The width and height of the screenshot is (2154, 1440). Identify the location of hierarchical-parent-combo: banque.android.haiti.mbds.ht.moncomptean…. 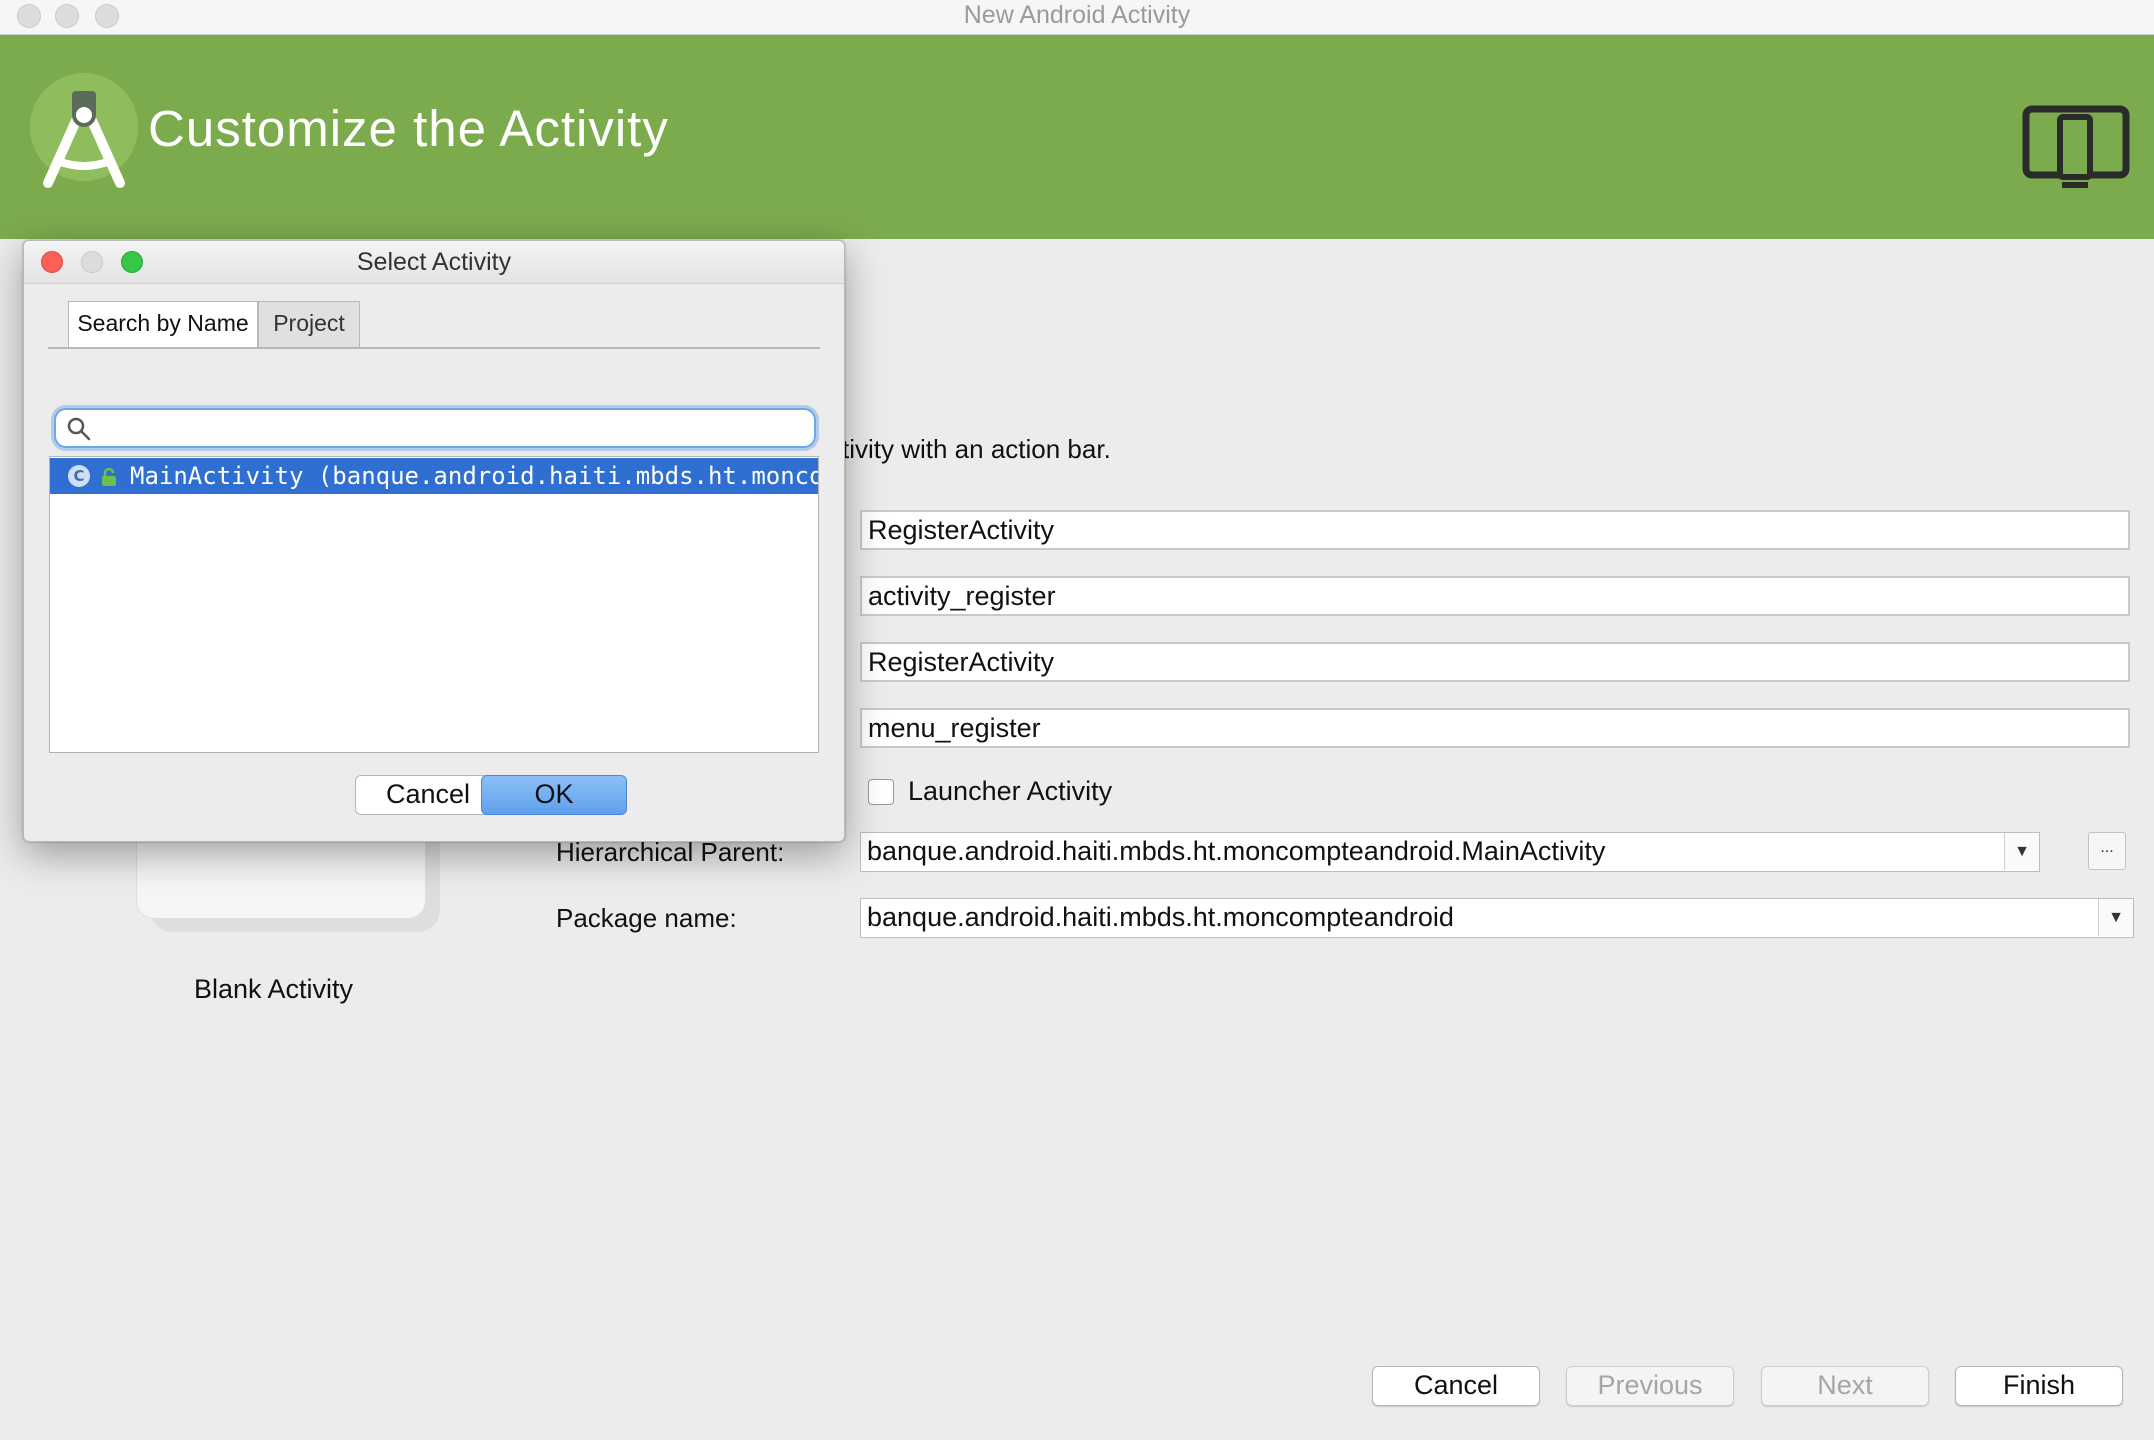
(1450, 852).